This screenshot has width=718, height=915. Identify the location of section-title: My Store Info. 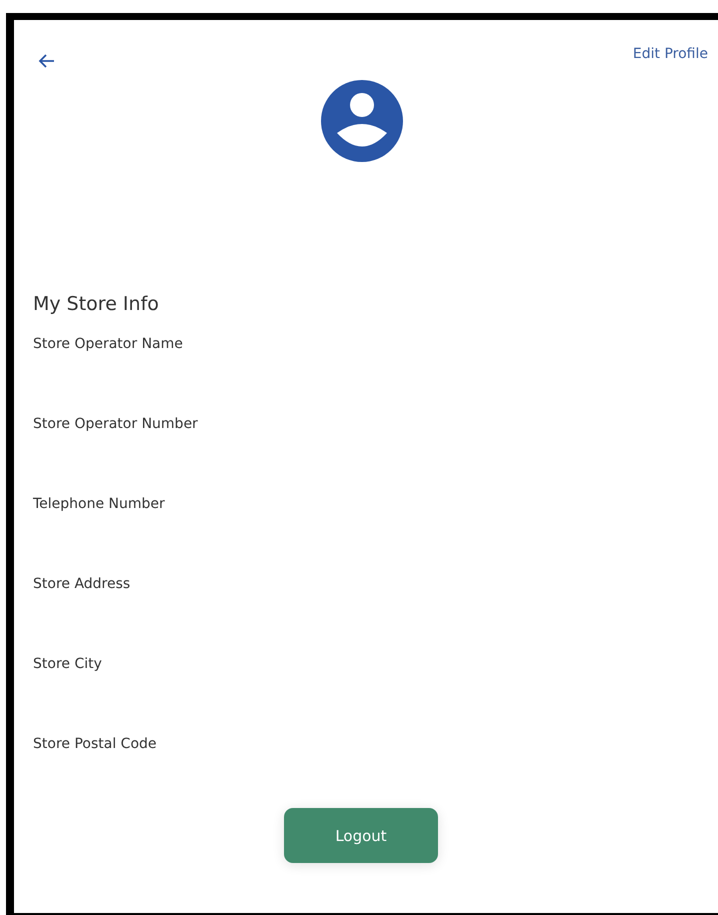
(96, 304).